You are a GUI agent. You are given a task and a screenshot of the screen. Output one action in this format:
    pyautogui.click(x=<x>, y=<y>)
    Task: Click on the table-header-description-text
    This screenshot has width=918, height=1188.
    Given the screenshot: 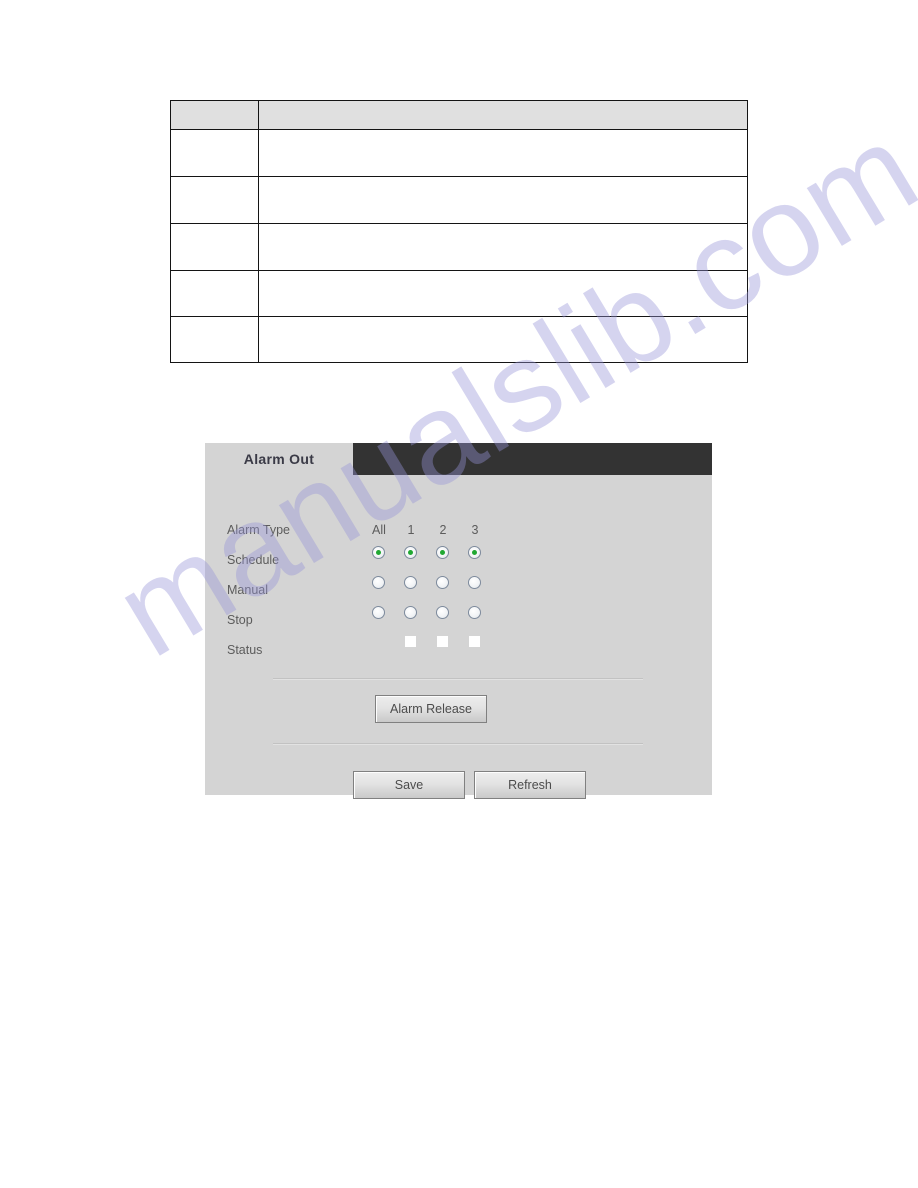 What is the action you would take?
    pyautogui.click(x=503, y=104)
    